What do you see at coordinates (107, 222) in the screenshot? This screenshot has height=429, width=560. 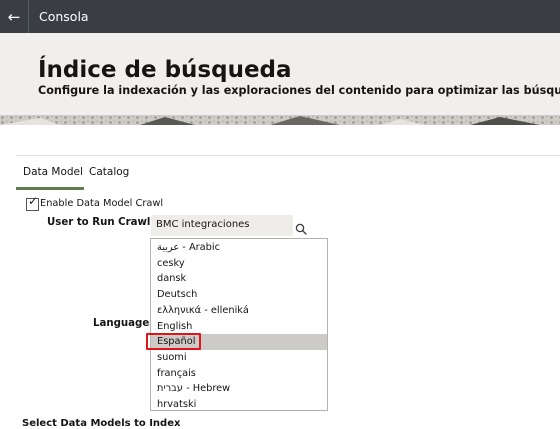 I see `user-label: User to Run Crawl As` at bounding box center [107, 222].